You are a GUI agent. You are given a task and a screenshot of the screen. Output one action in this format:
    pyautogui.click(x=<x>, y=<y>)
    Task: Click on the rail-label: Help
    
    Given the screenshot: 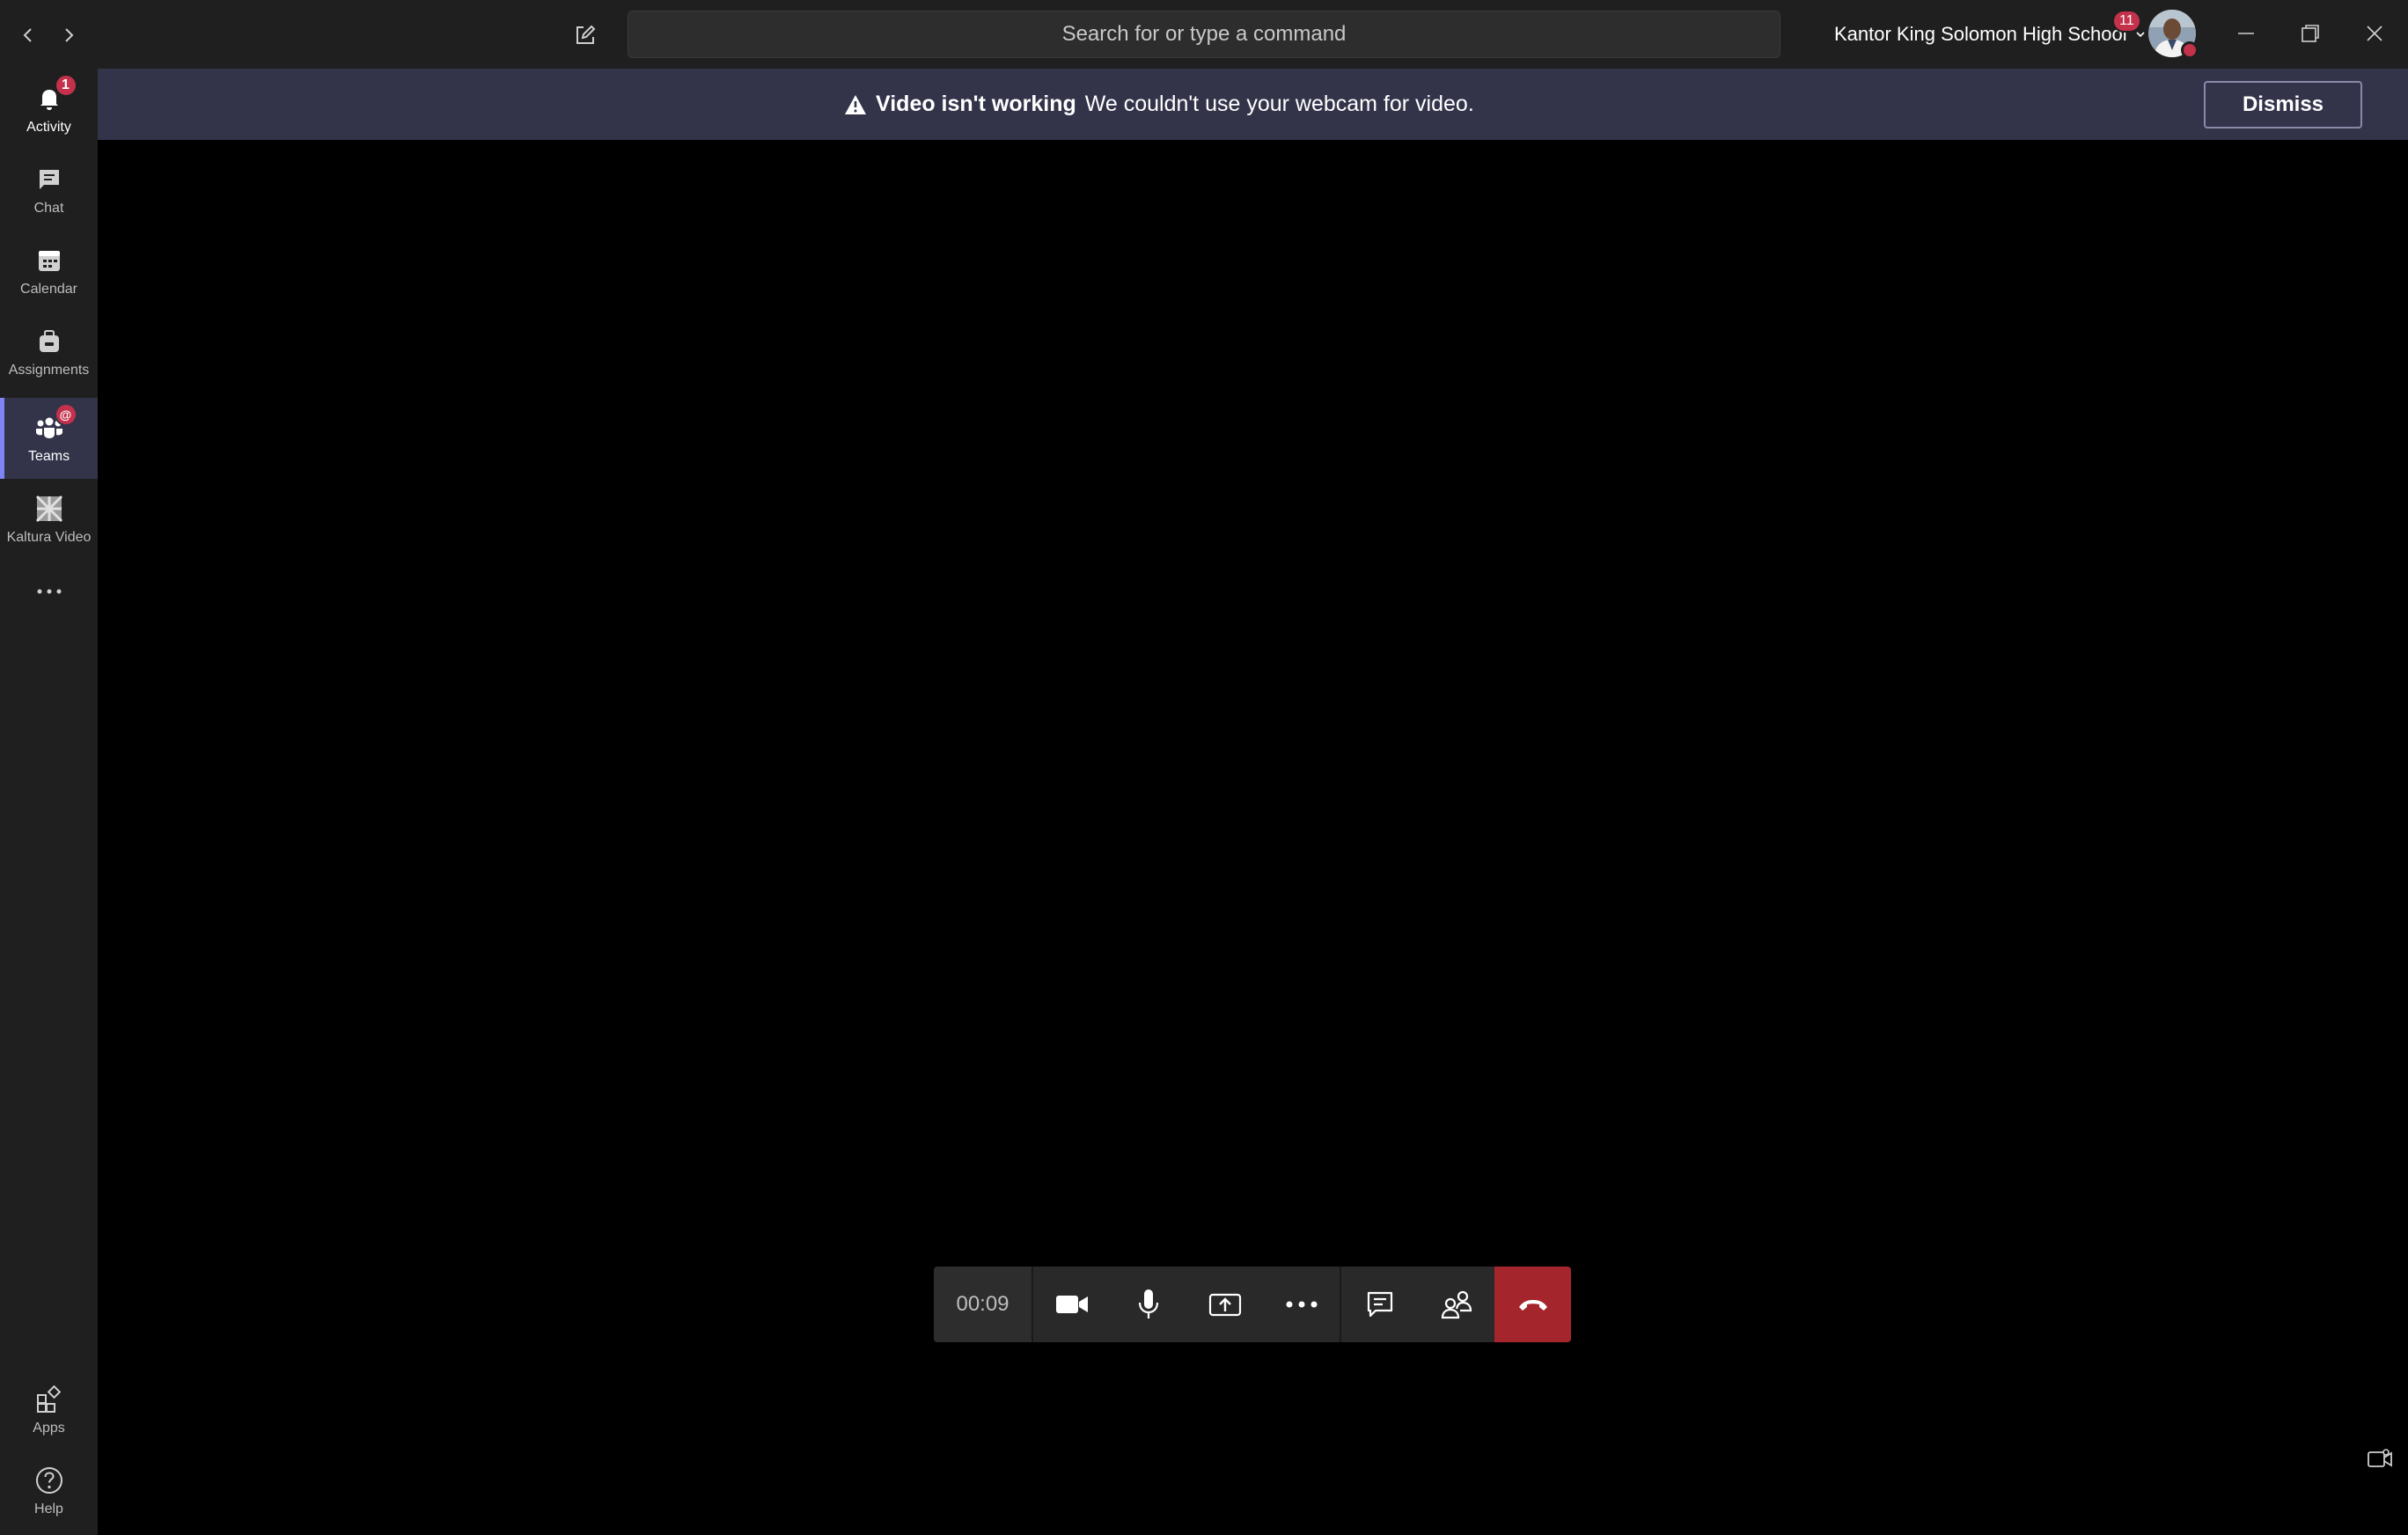 What is the action you would take?
    pyautogui.click(x=48, y=1509)
    